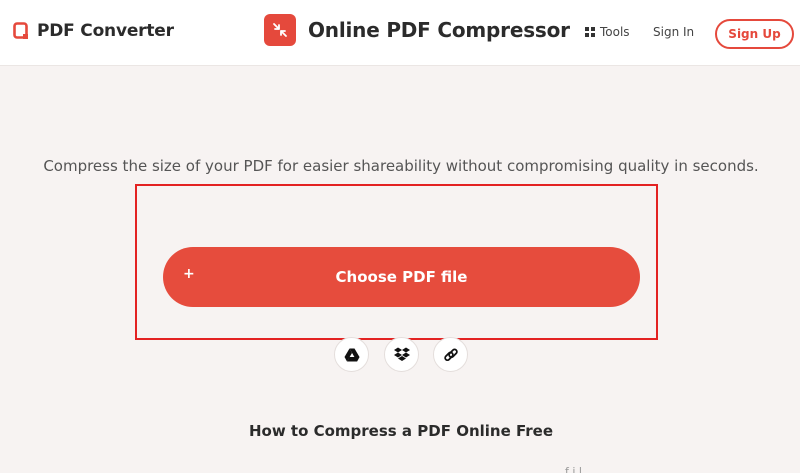 The width and height of the screenshot is (800, 473). I want to click on brand-link: PDF Converter, so click(93, 31).